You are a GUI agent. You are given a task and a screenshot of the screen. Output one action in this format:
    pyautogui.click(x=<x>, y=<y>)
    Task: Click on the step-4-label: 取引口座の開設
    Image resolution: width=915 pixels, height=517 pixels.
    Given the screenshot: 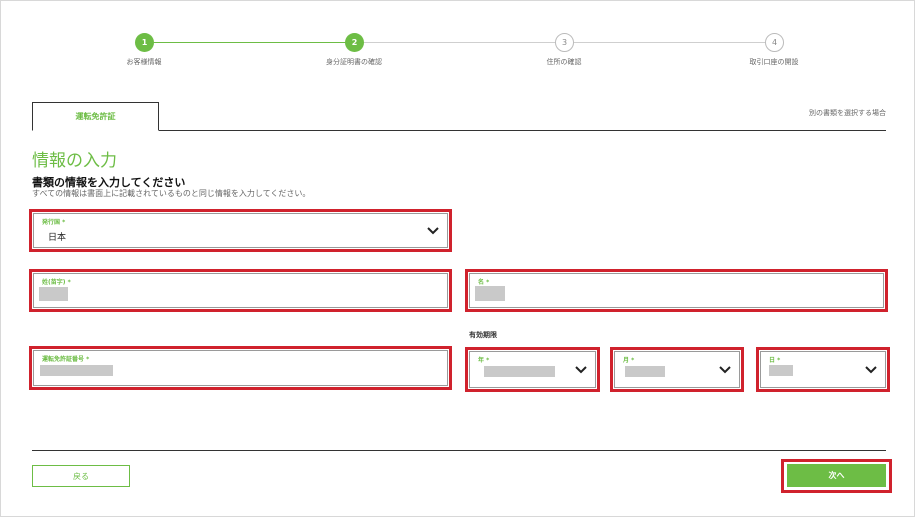 What is the action you would take?
    pyautogui.click(x=774, y=62)
    